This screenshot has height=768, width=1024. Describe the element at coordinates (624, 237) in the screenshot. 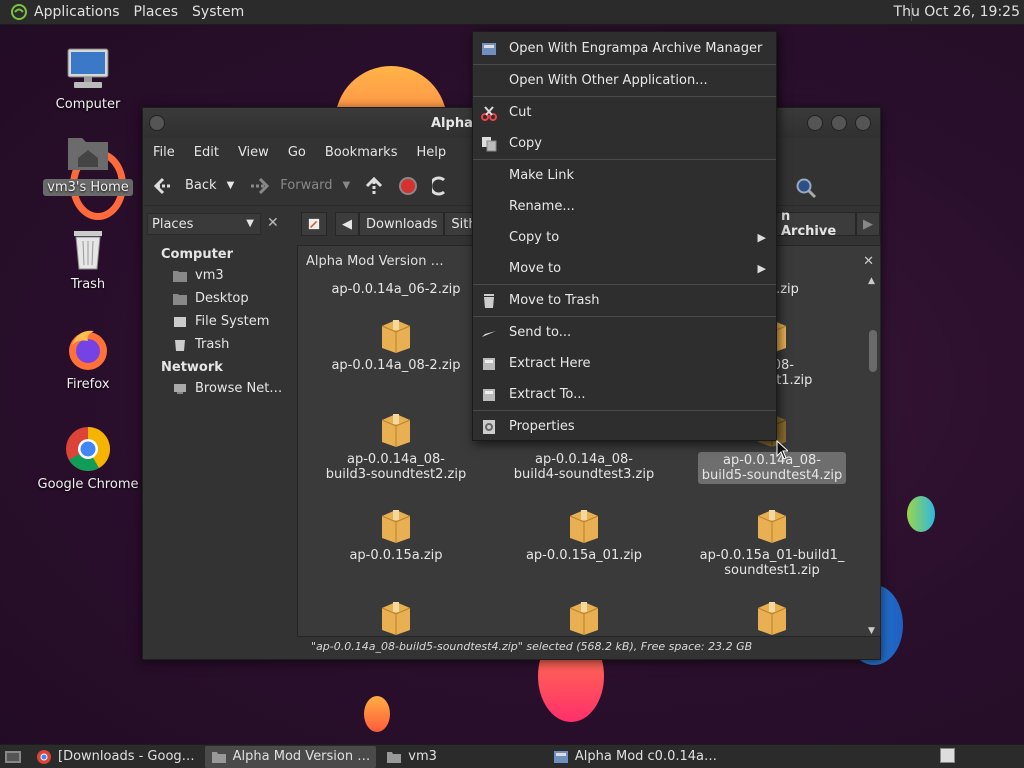

I see `menu-item-copy-to: Copy to ▶` at that location.